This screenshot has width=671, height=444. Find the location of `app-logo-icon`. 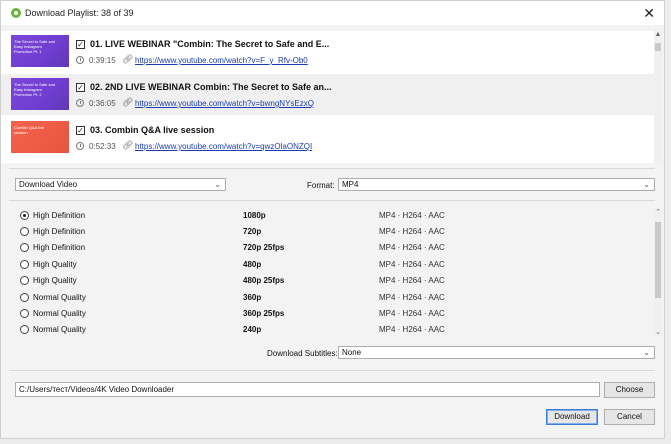

app-logo-icon is located at coordinates (16, 13).